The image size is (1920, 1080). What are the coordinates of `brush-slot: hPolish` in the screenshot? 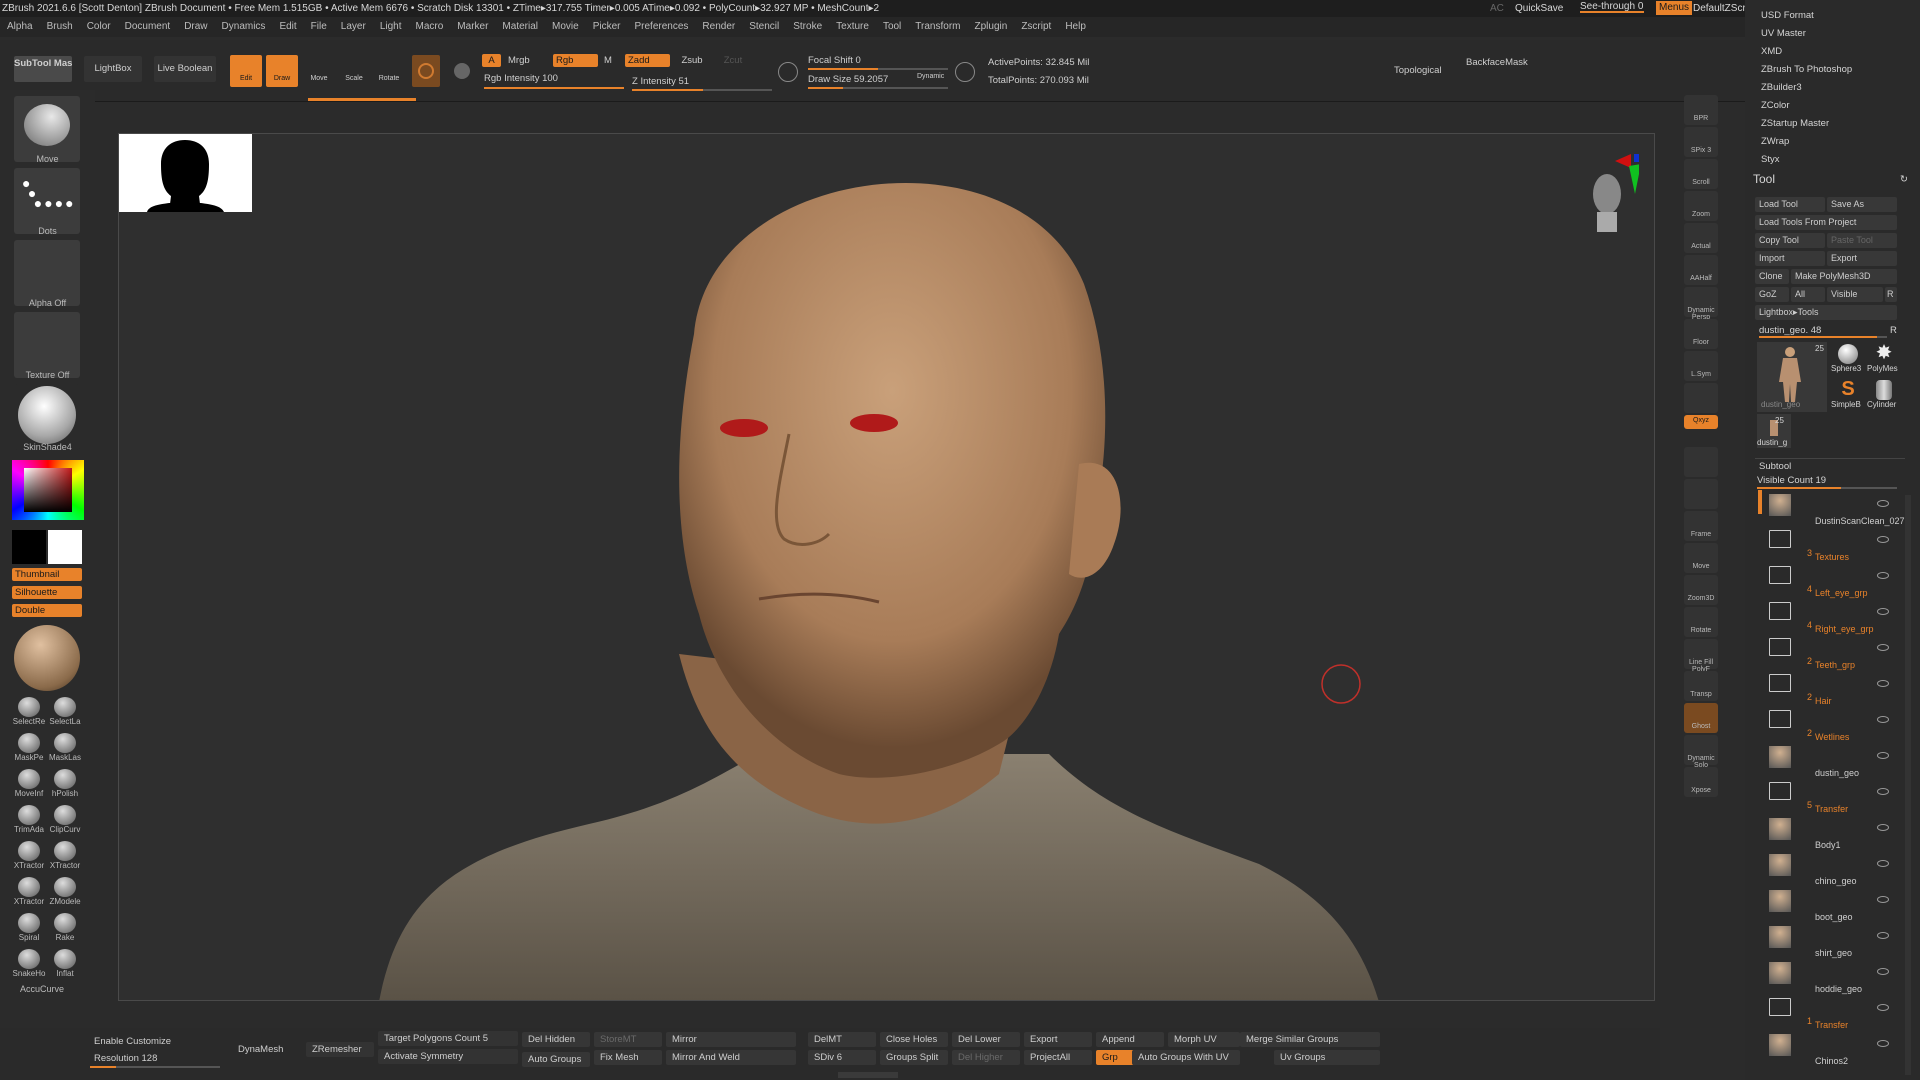 It's located at (65, 784).